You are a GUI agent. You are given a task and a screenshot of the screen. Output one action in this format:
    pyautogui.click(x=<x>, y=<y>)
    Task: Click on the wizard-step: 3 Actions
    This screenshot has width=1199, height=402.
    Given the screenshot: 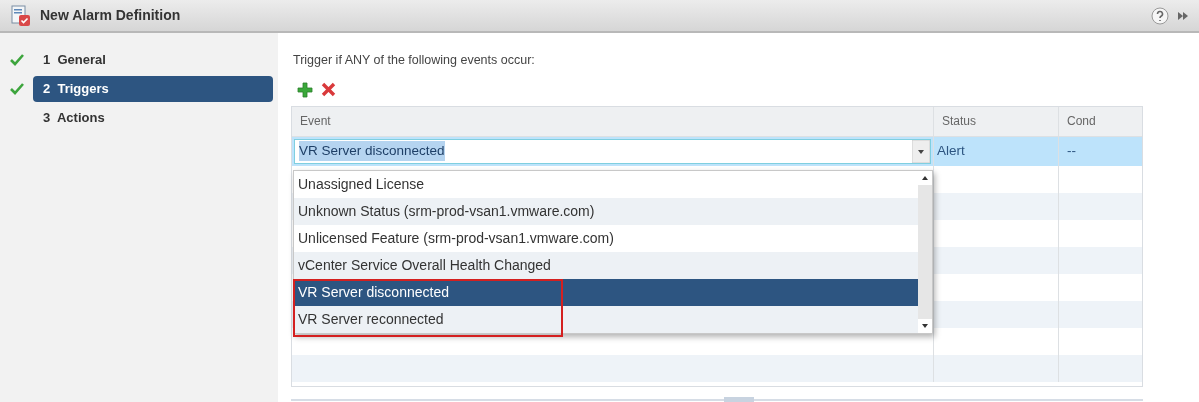 What is the action you would take?
    pyautogui.click(x=153, y=118)
    